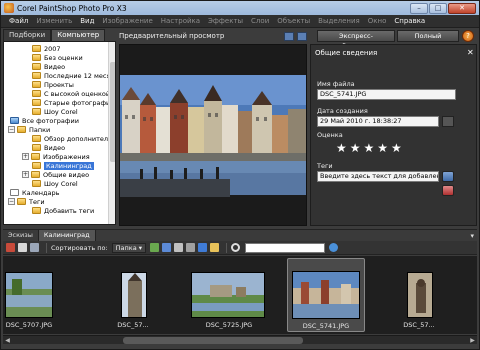 This screenshot has height=350, width=480. I want to click on email-icon, so click(215, 247).